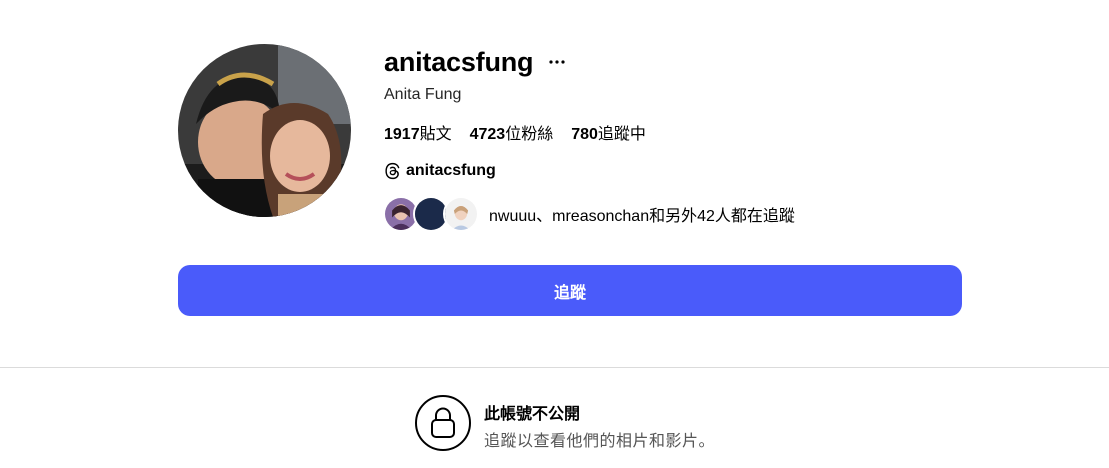 The image size is (1109, 468). Describe the element at coordinates (487, 134) in the screenshot. I see `followers-value: 4723` at that location.